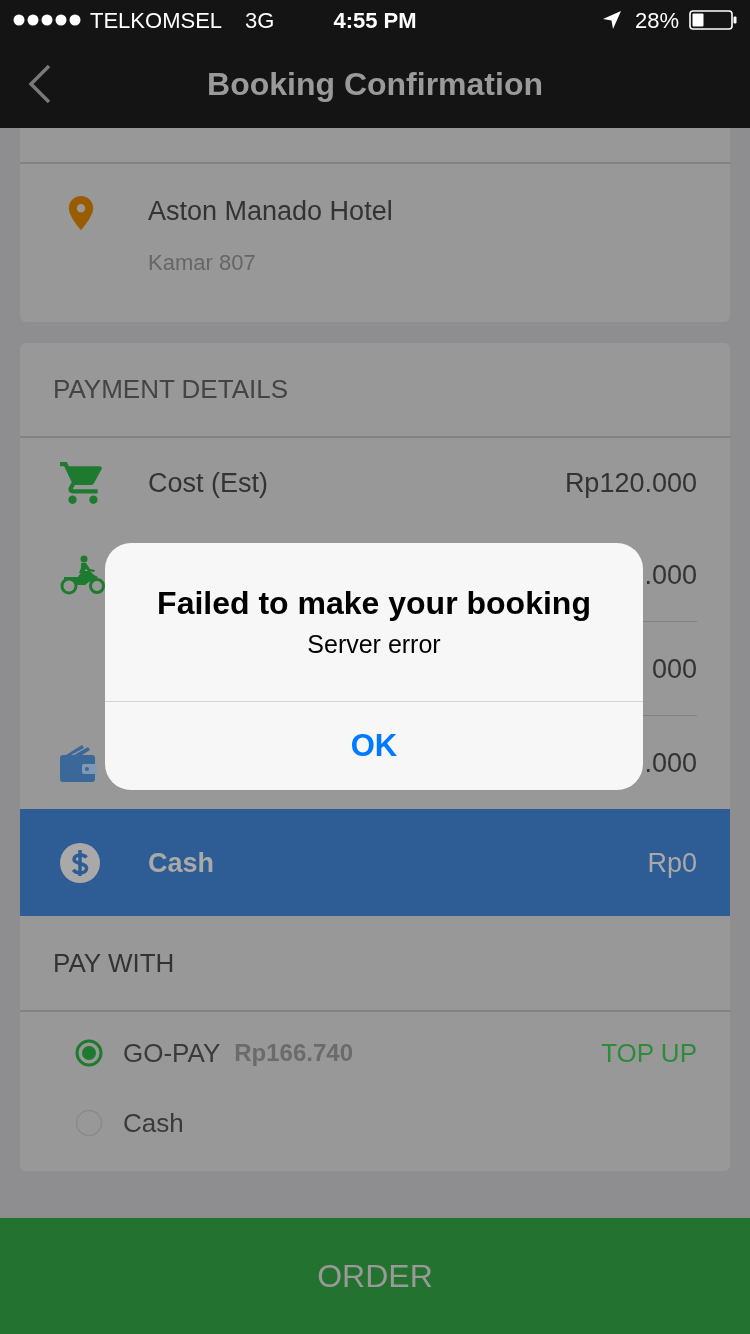  Describe the element at coordinates (674, 668) in the screenshot. I see `payment-amount: 000` at that location.